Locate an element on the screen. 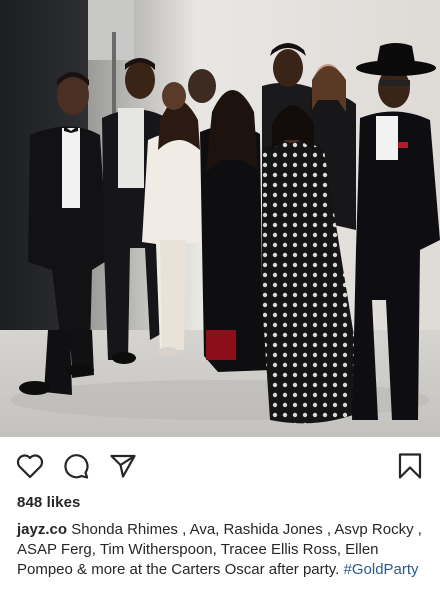 This screenshot has height=600, width=440. bookmark-icon is located at coordinates (410, 466).